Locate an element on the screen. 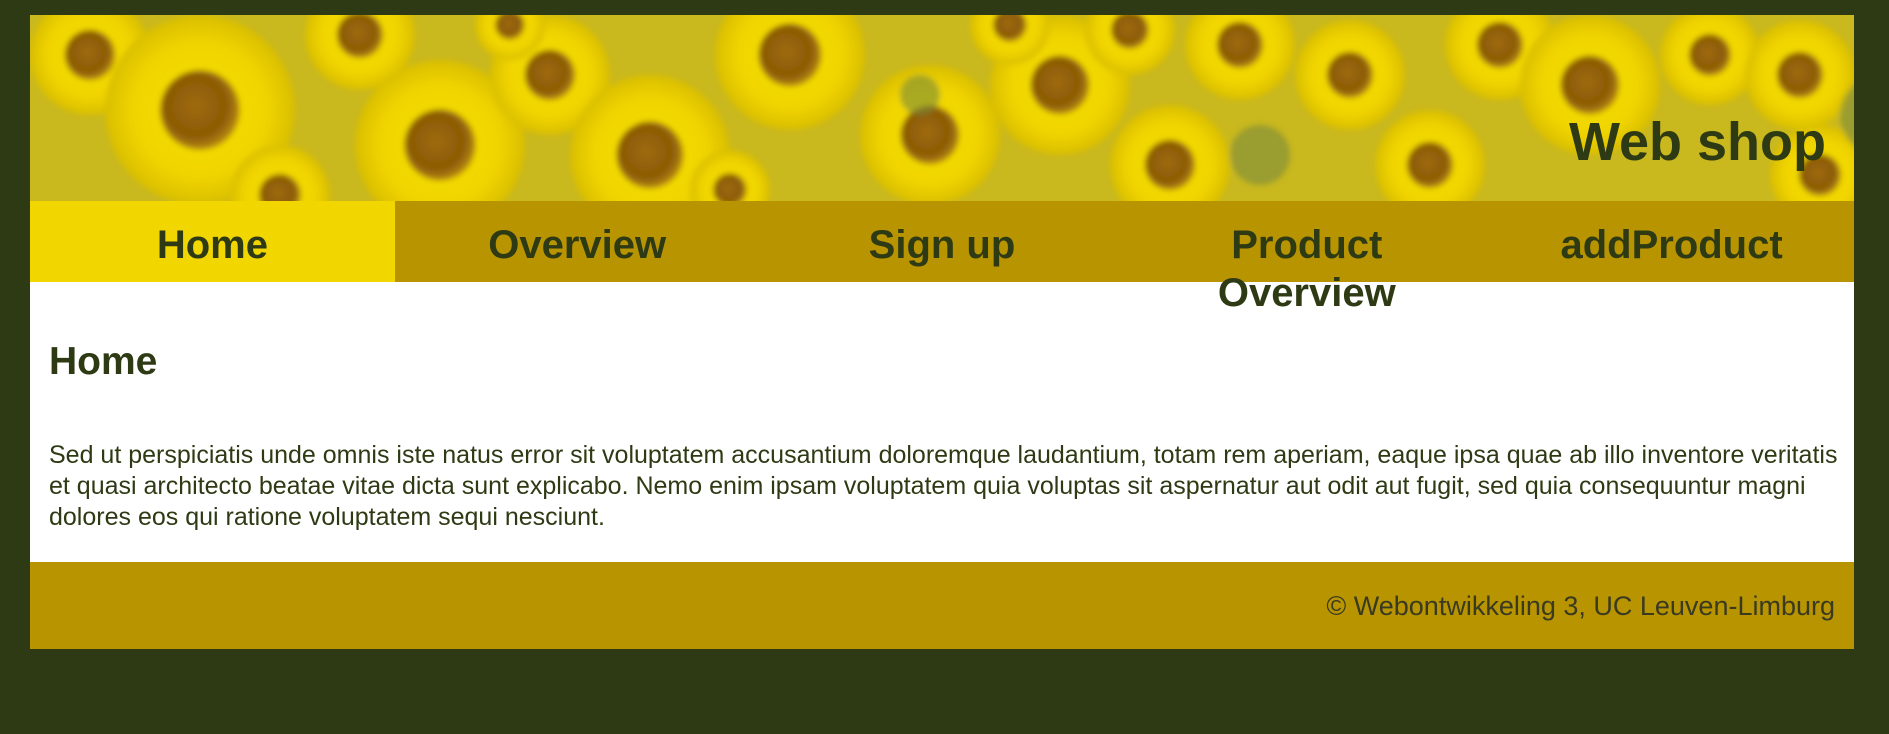 This screenshot has height=734, width=1889. nav-item-product-overview: Product Overview is located at coordinates (1306, 258).